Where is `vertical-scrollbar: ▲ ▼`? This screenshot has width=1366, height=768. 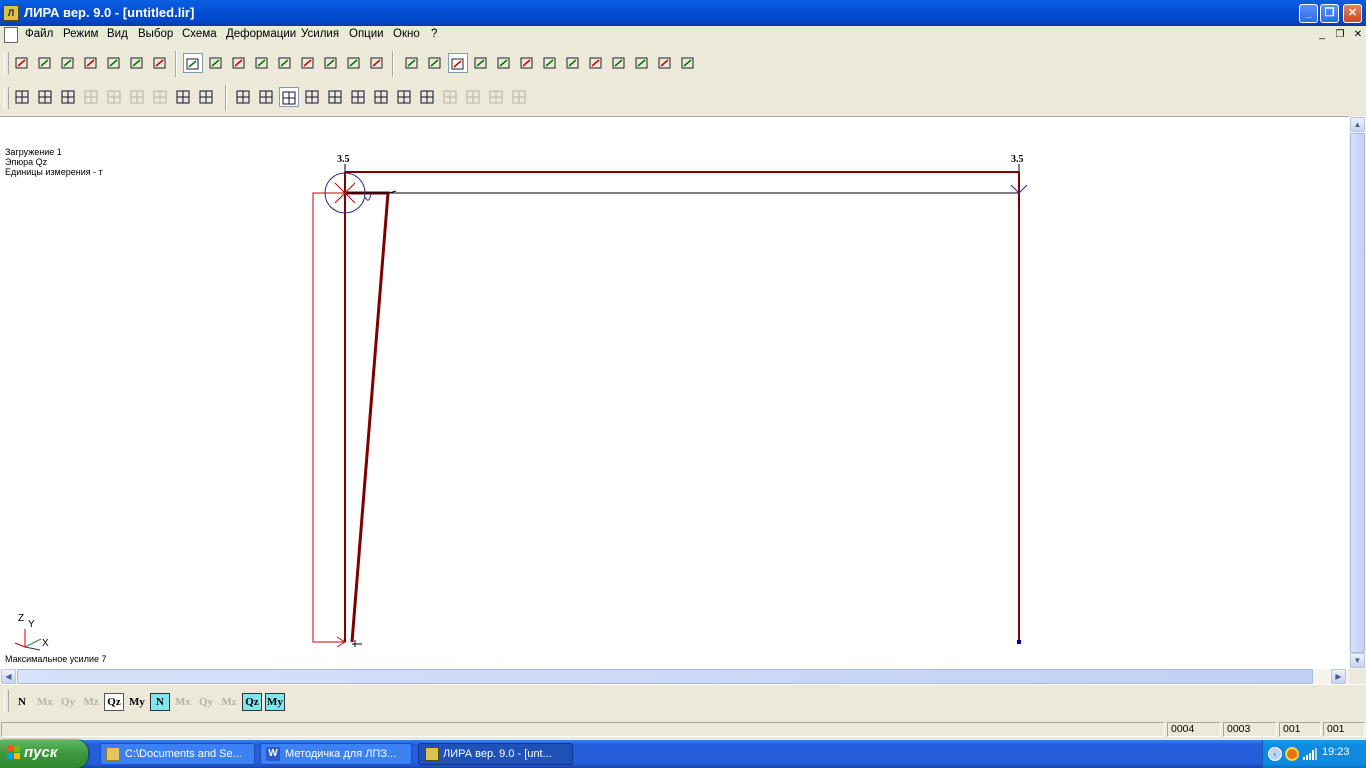
vertical-scrollbar: ▲ ▼ is located at coordinates (1357, 392).